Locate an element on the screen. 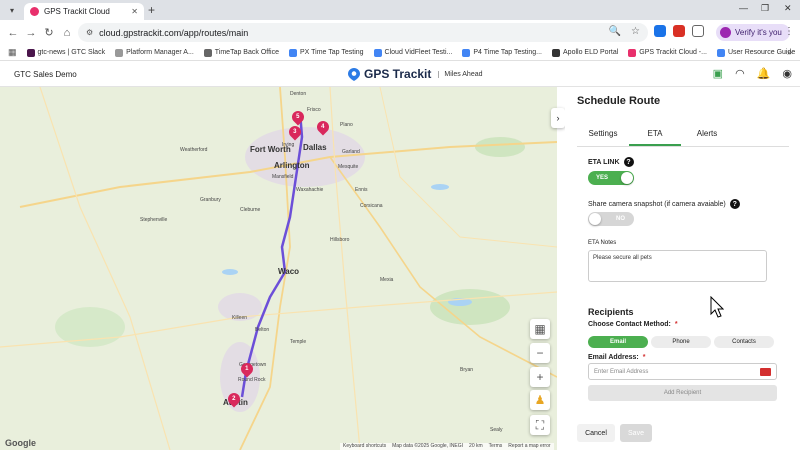 The height and width of the screenshot is (450, 800). contact-method-selector: Email Phone Contacts is located at coordinates (681, 342).